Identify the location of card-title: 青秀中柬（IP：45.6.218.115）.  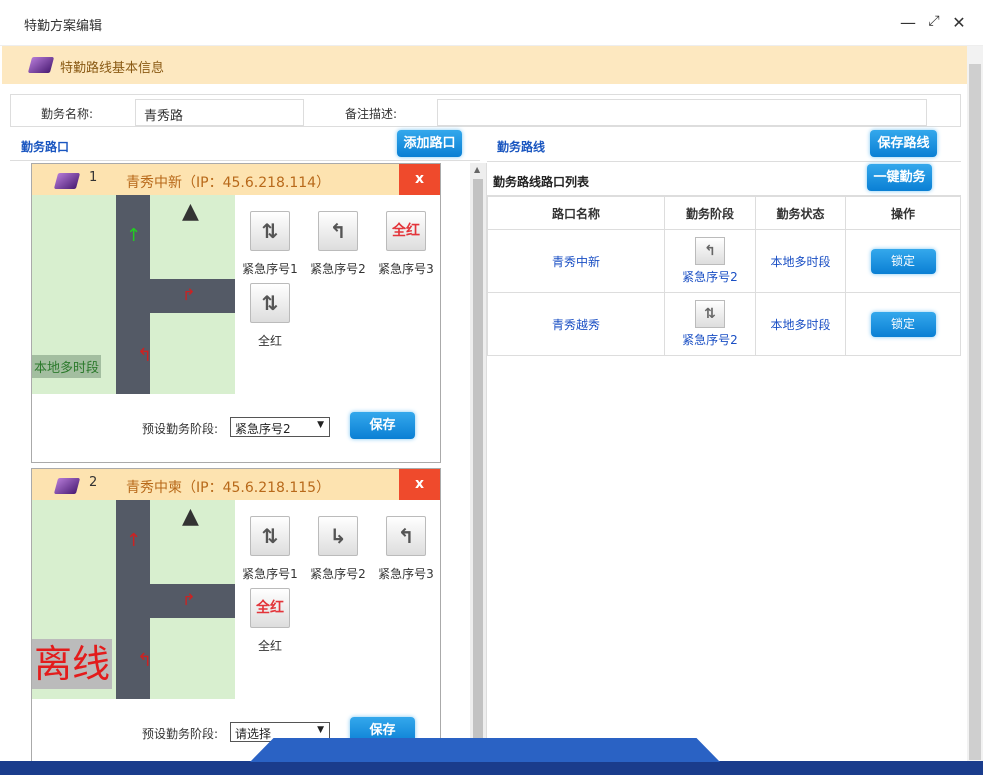
(228, 488).